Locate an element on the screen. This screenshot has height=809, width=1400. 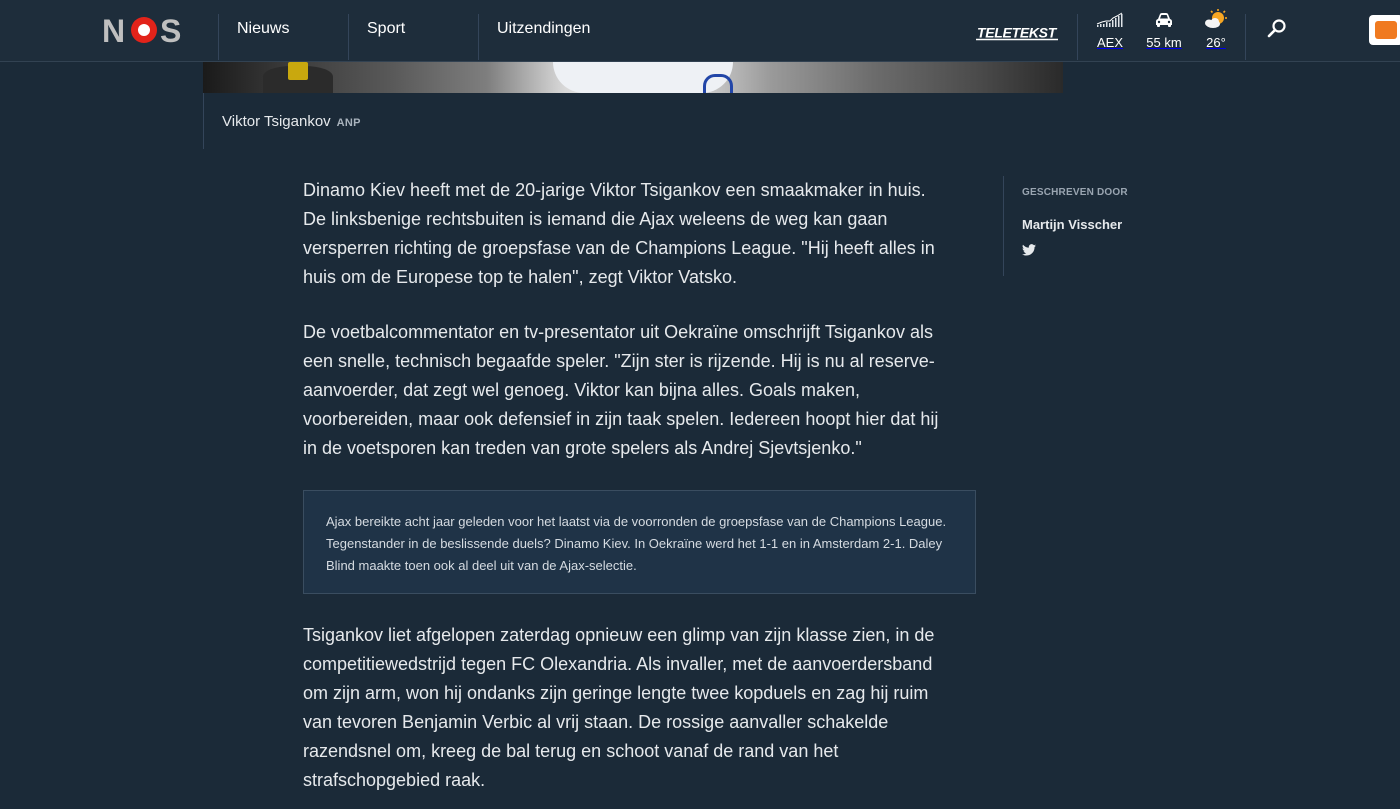
teletekst-logo-icon: TELETEKST is located at coordinates (1017, 33).